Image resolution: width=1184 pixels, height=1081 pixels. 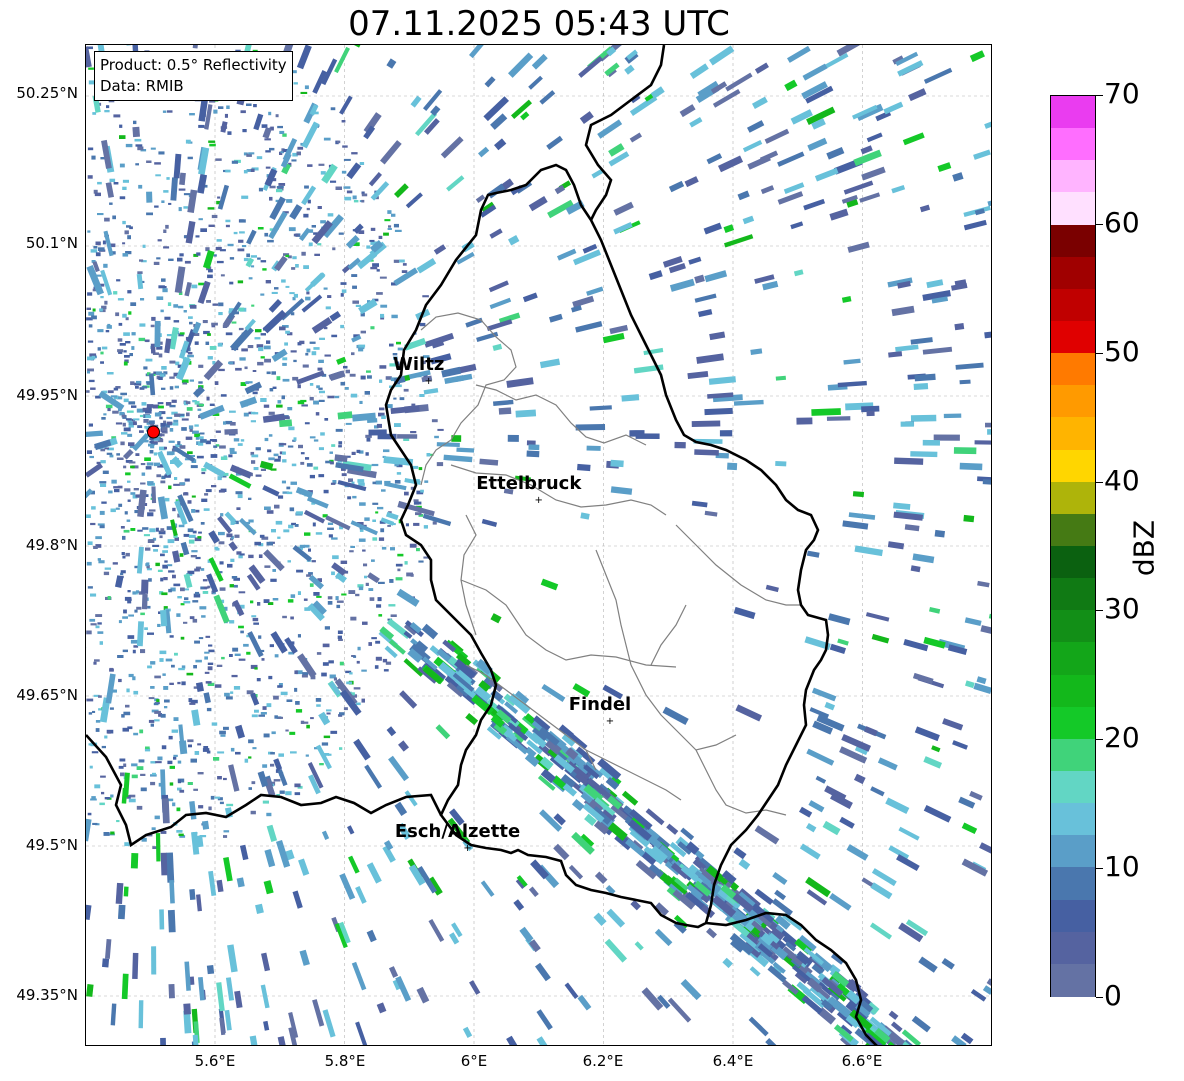 I want to click on map-title: 07.11.2025 05:43 UTC, so click(x=539, y=24).